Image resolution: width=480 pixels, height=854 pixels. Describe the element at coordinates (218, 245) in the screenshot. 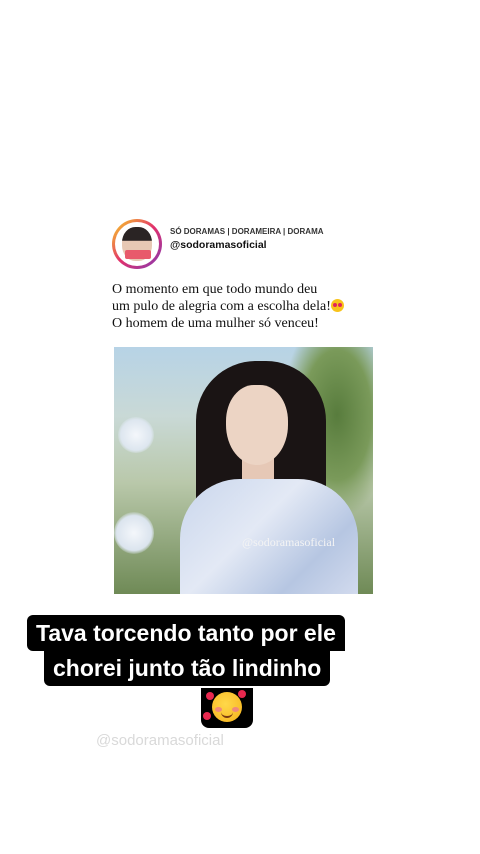

I see `account-handle: @sodoramasoficial` at that location.